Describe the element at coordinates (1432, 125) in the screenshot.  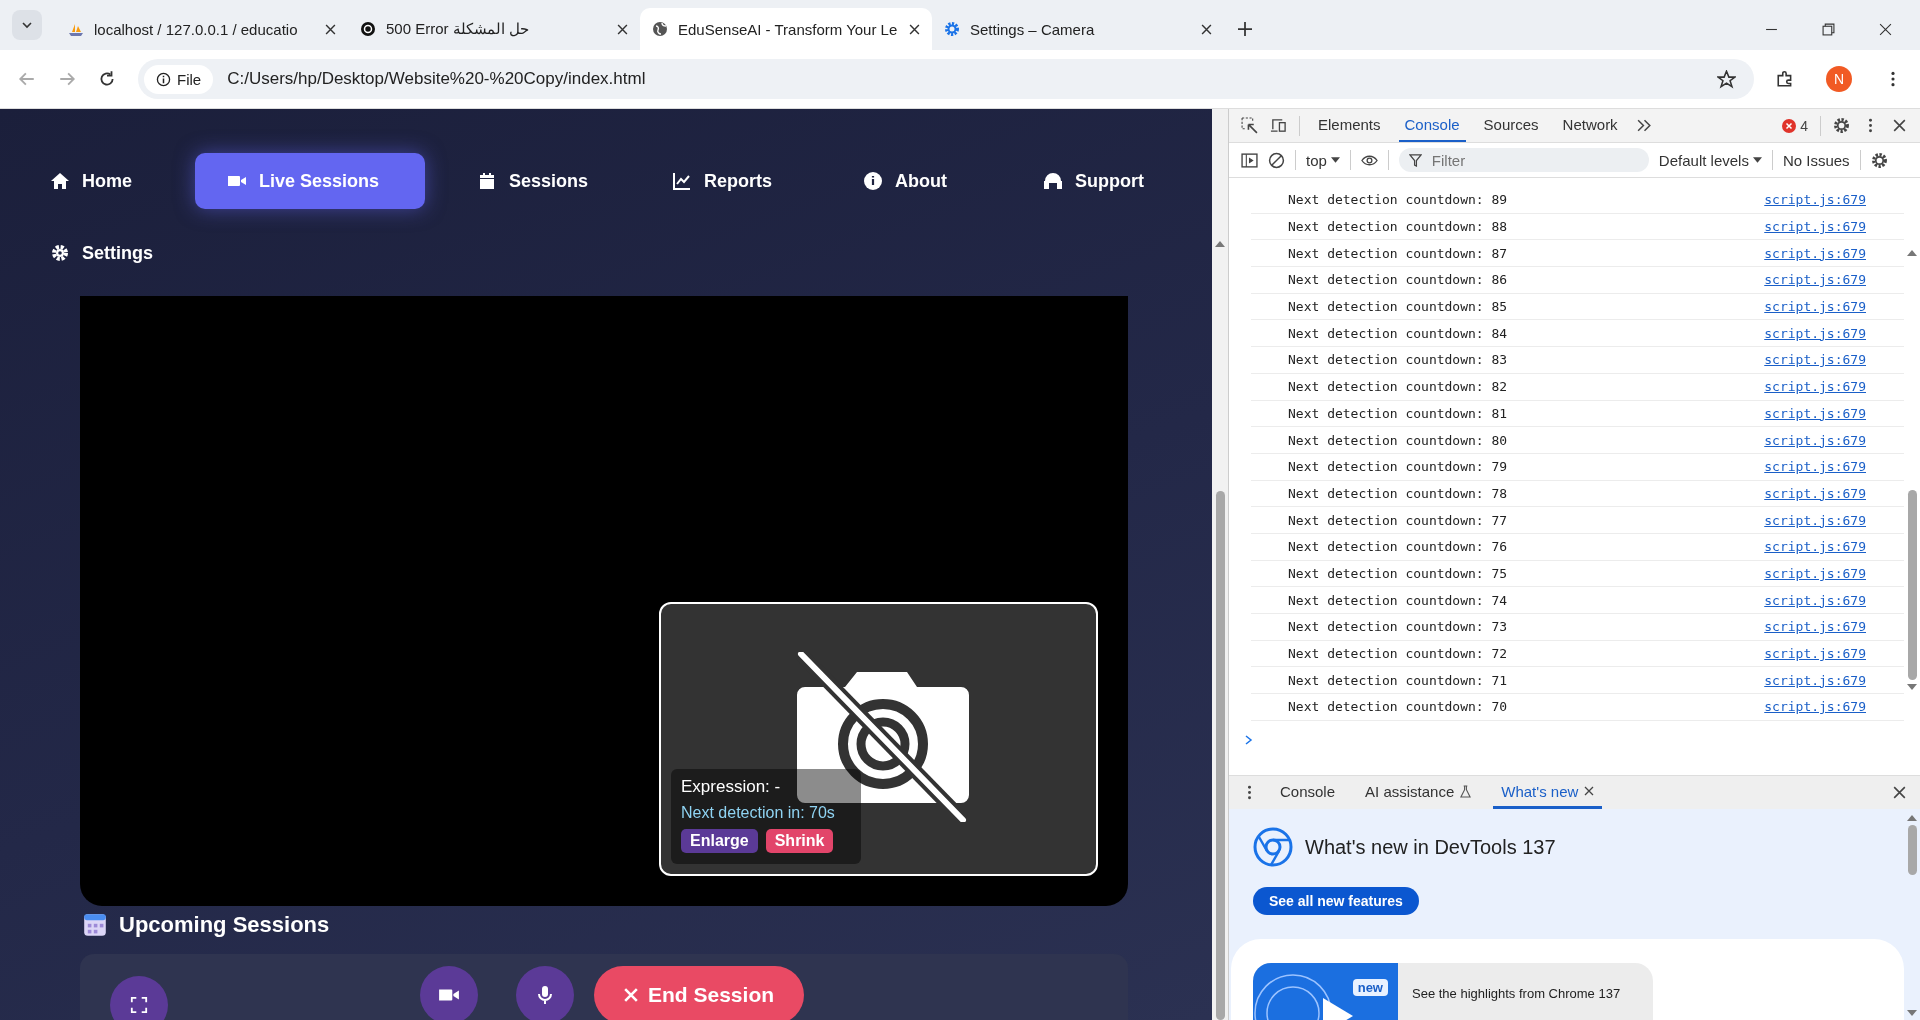
I see `devtools-tab: Console` at that location.